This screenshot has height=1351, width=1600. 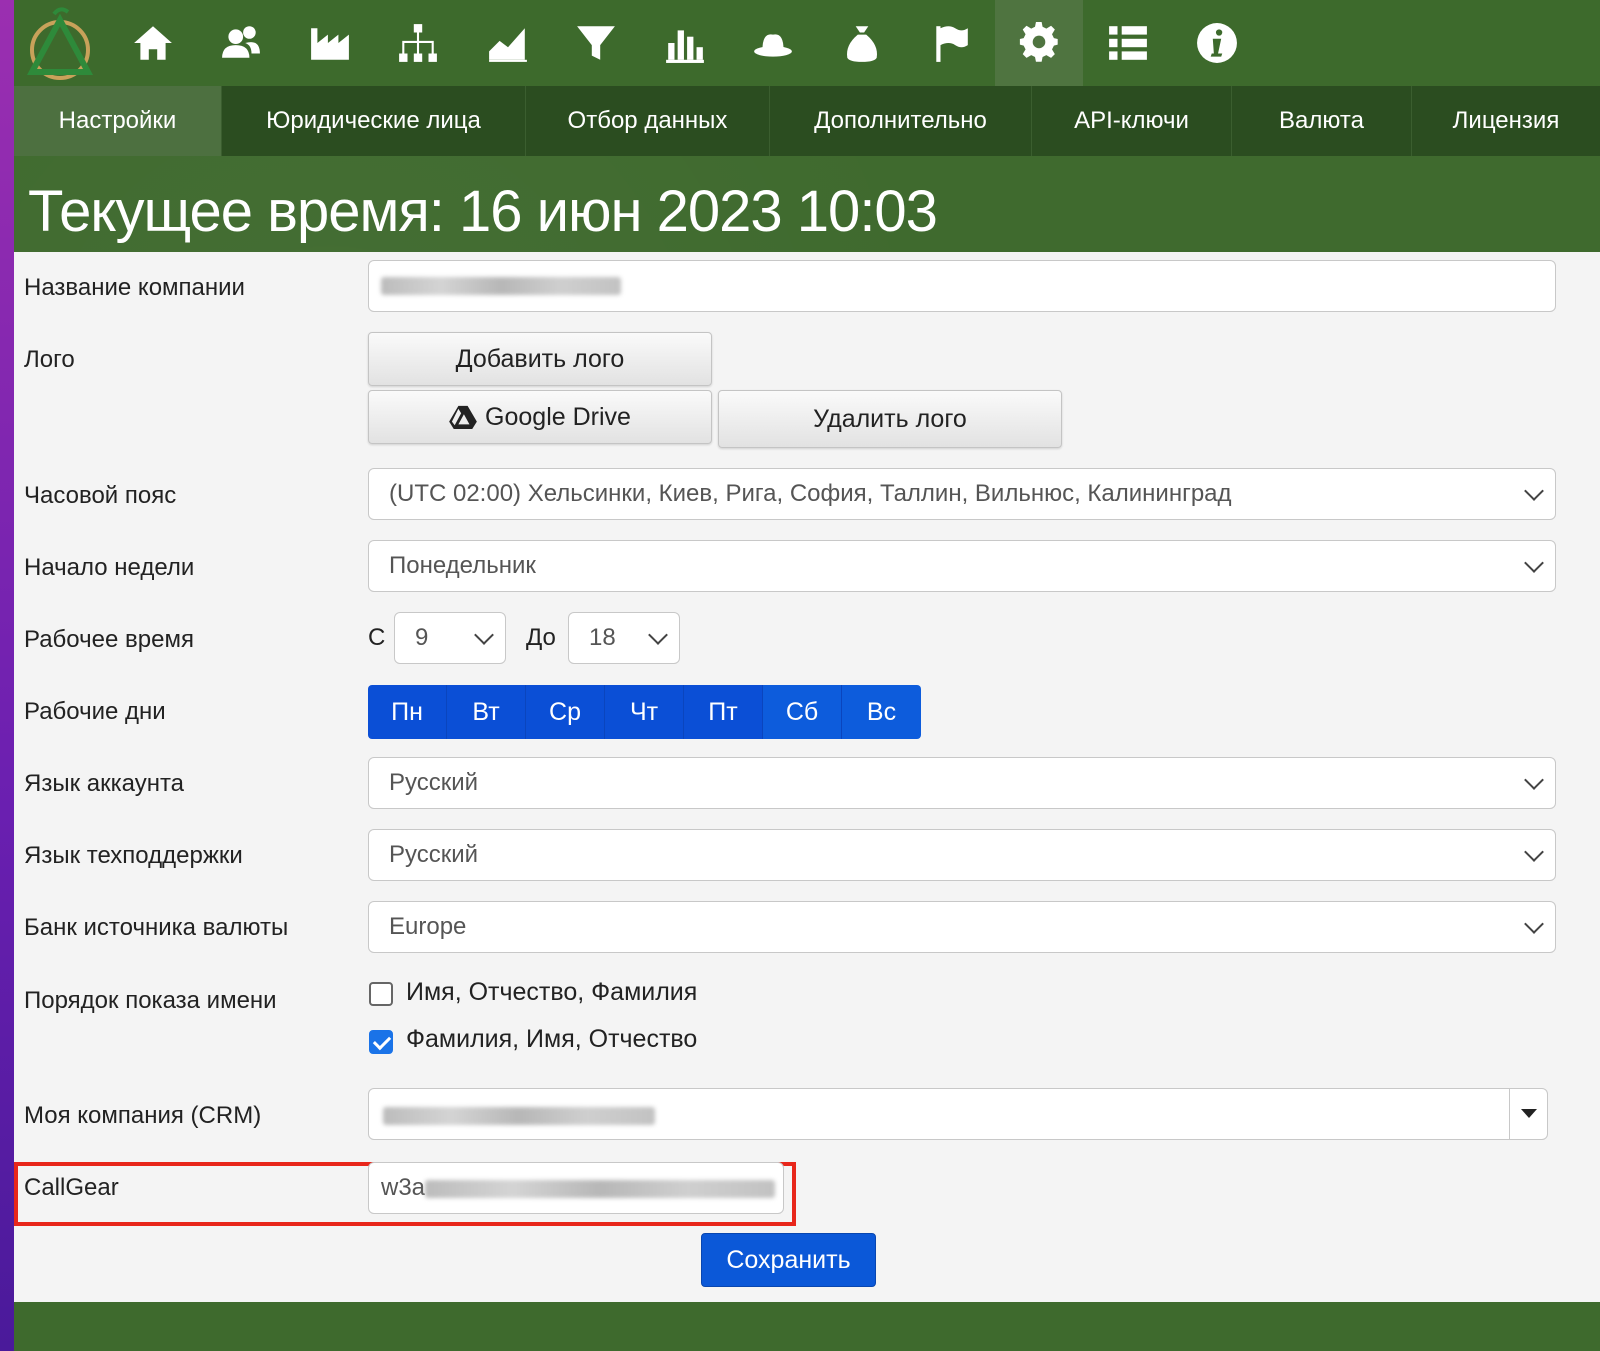 I want to click on page-title: Текущее время: 16 июн 2023 10:03, so click(x=483, y=211).